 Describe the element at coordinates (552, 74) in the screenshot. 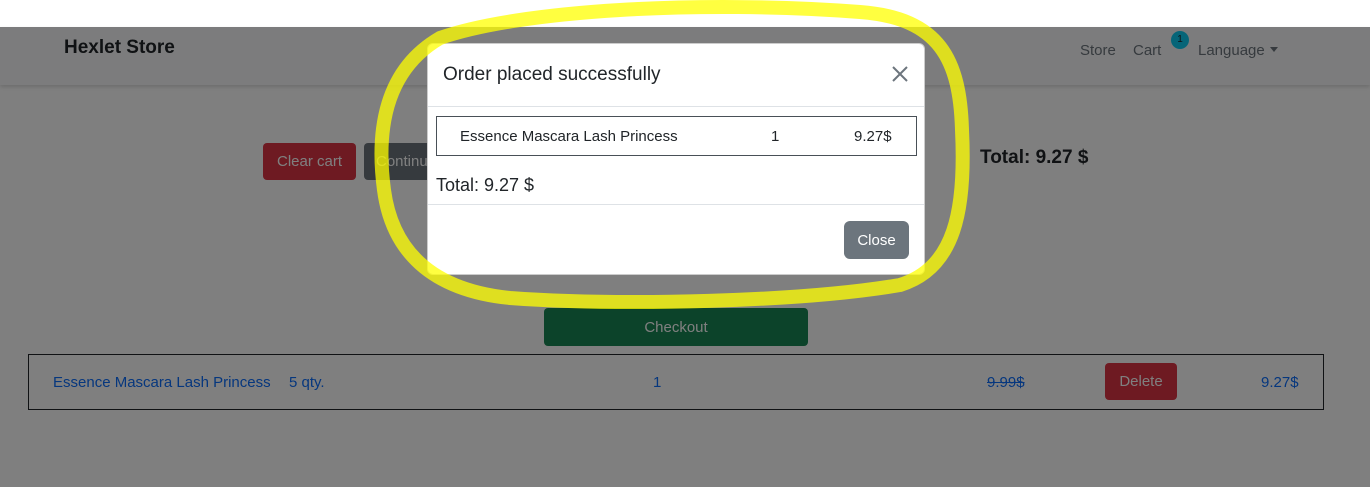

I see `modal-title: Order placed successfully` at that location.